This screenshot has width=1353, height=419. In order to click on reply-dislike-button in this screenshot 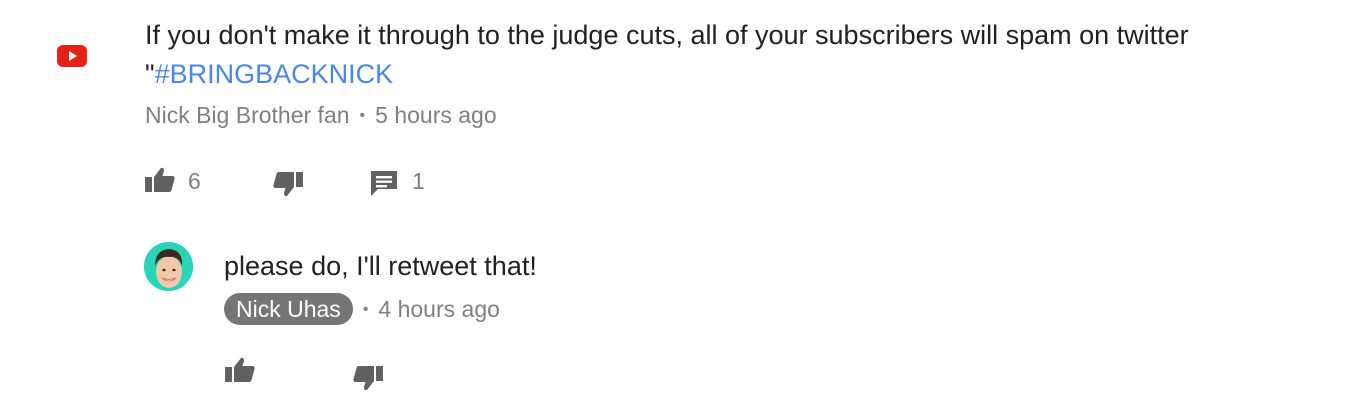, I will do `click(368, 380)`.